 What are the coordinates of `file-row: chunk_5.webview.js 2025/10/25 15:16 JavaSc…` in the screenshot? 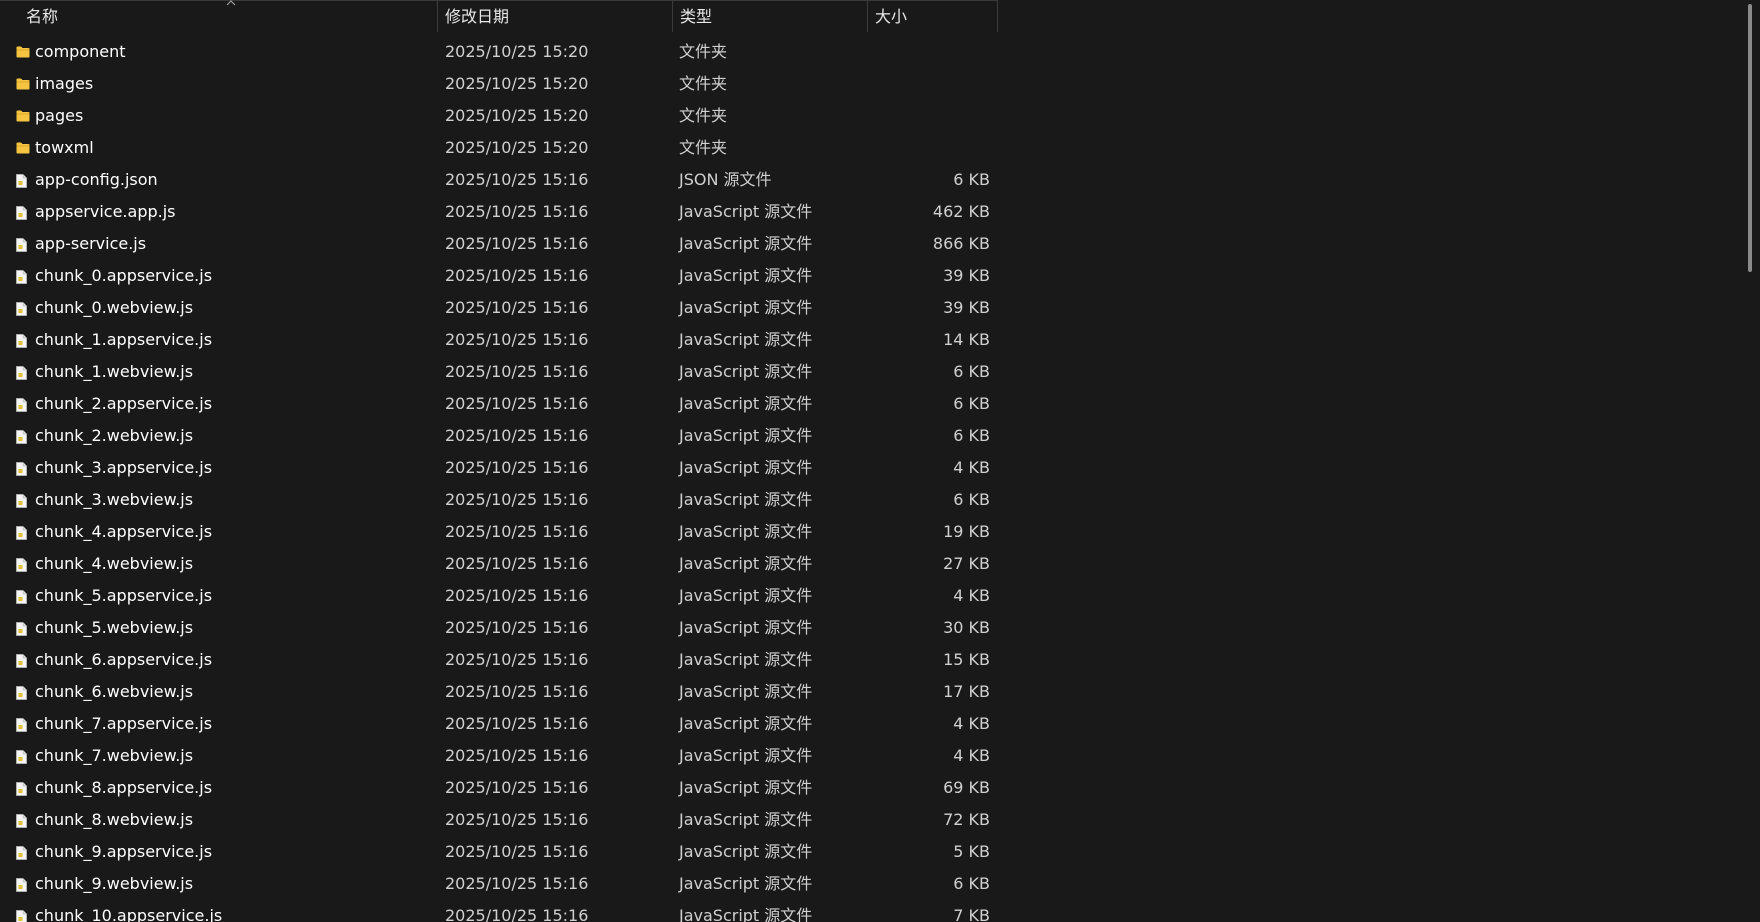 It's located at (500, 628).